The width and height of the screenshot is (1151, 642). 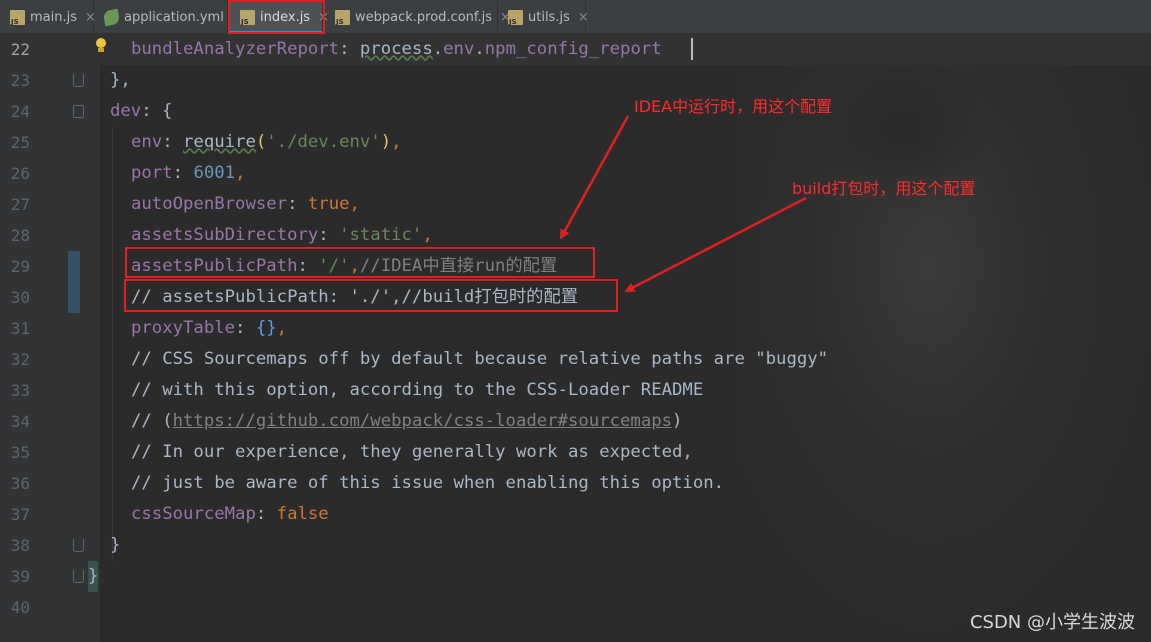 I want to click on code-boolean: false, so click(x=302, y=514).